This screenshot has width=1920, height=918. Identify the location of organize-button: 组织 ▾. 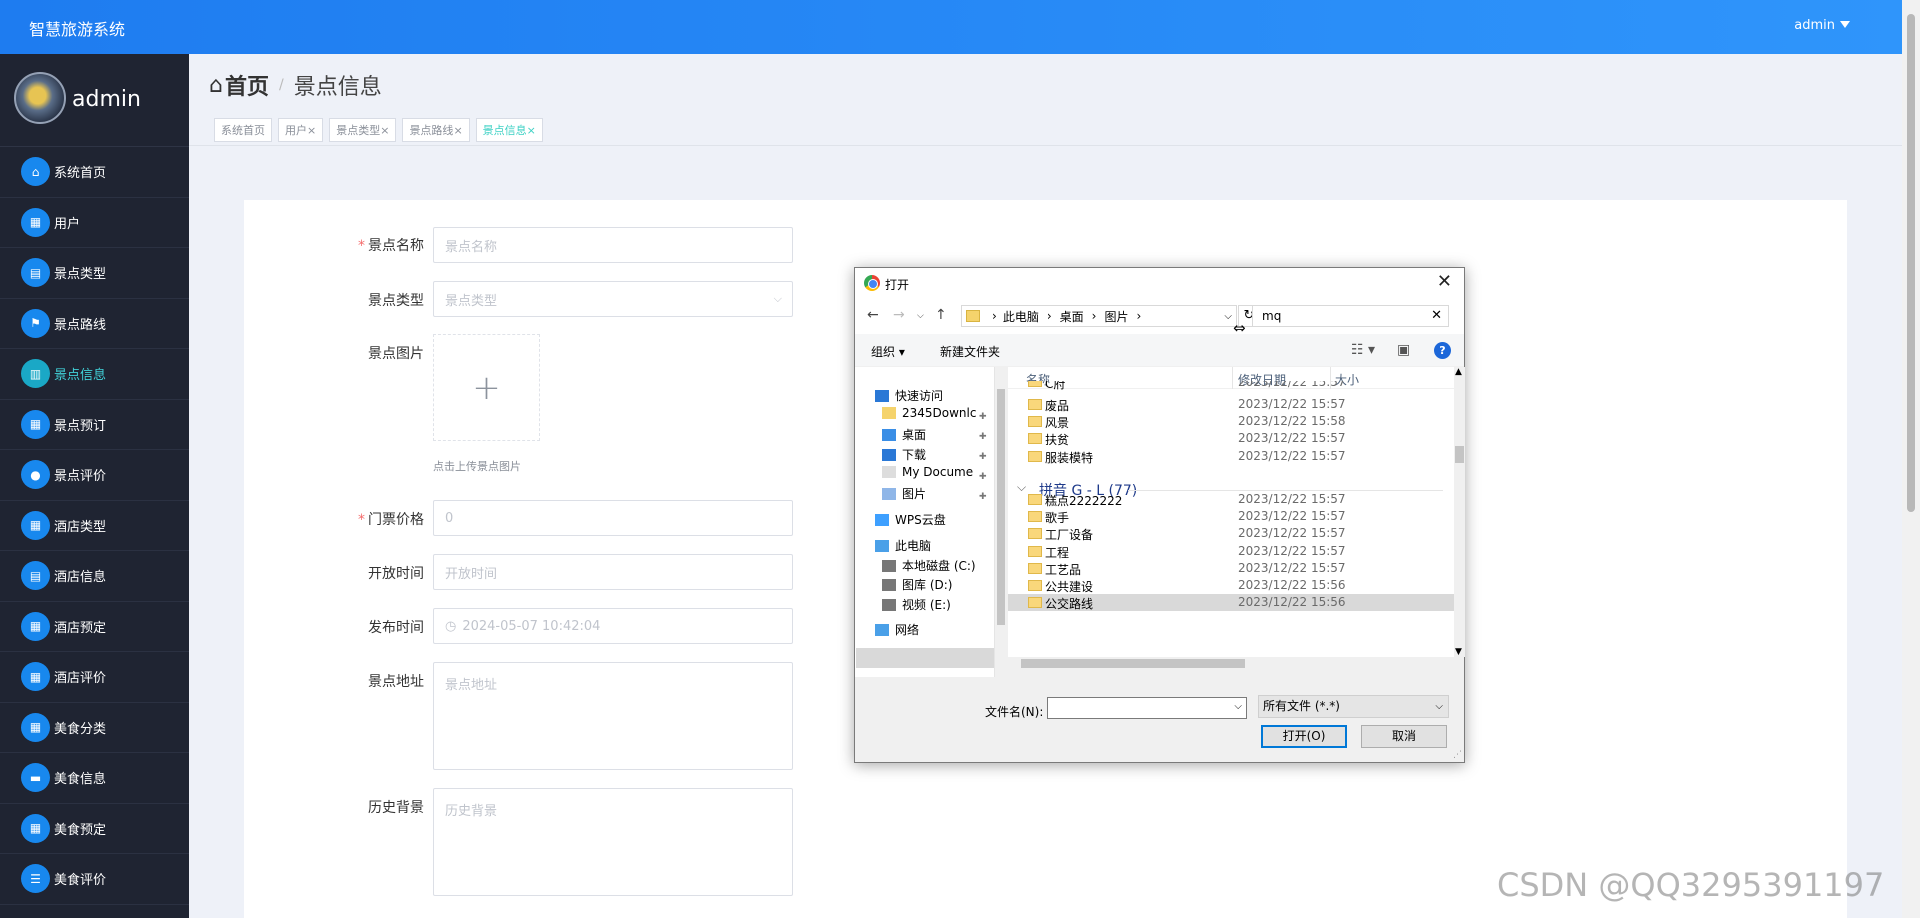
(888, 351).